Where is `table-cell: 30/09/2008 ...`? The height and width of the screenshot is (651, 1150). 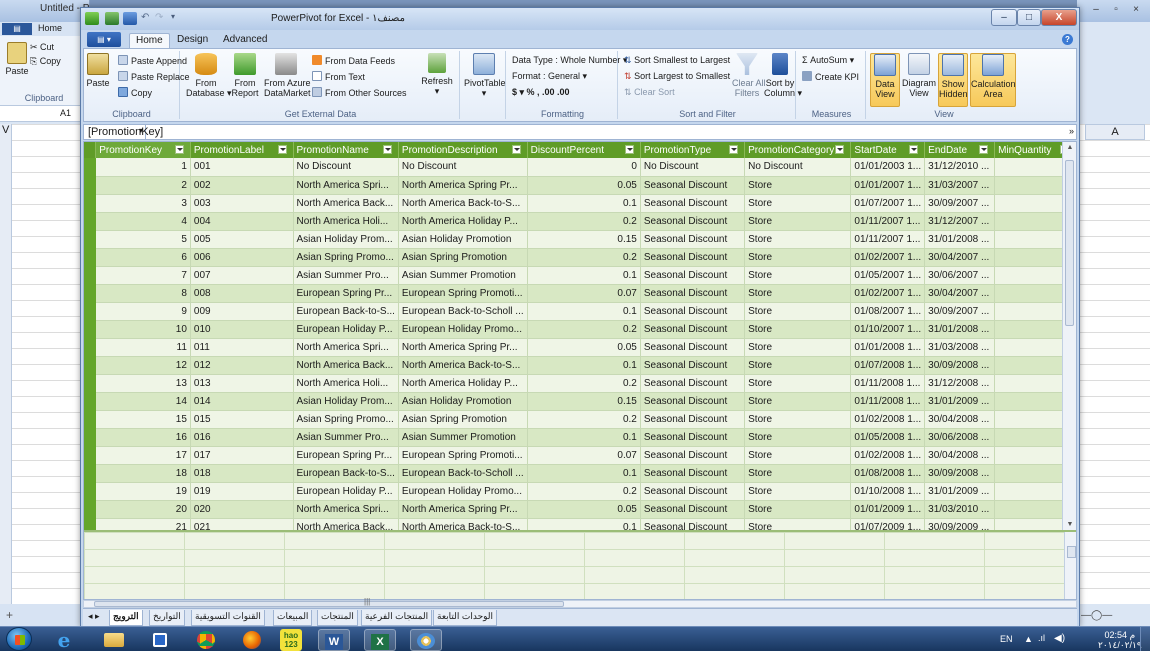 table-cell: 30/09/2008 ... is located at coordinates (960, 473).